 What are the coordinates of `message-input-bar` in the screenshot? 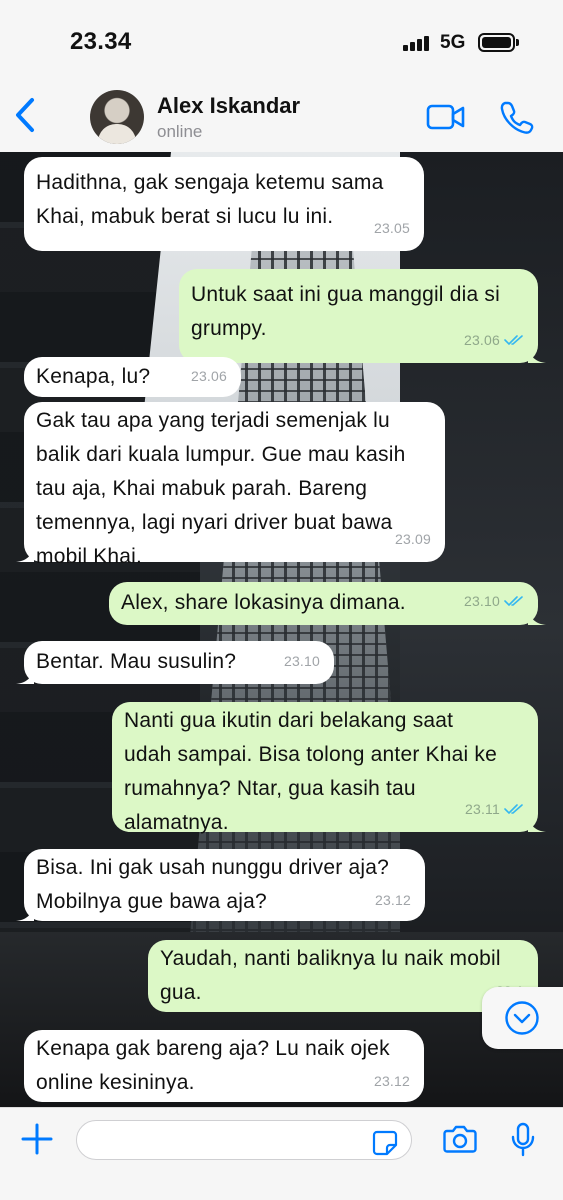 It's located at (281, 1153).